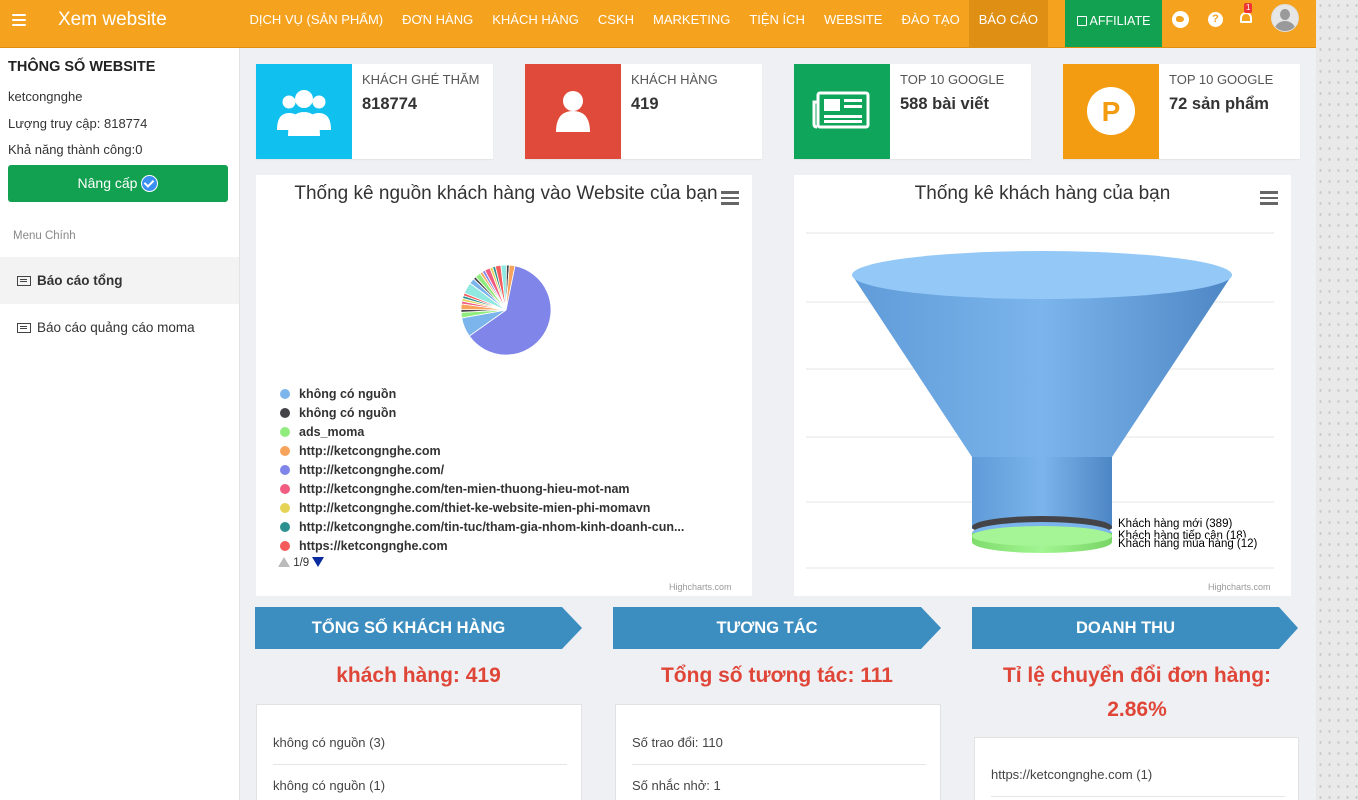  Describe the element at coordinates (329, 785) in the screenshot. I see `list-item: không có nguồn (1)` at that location.